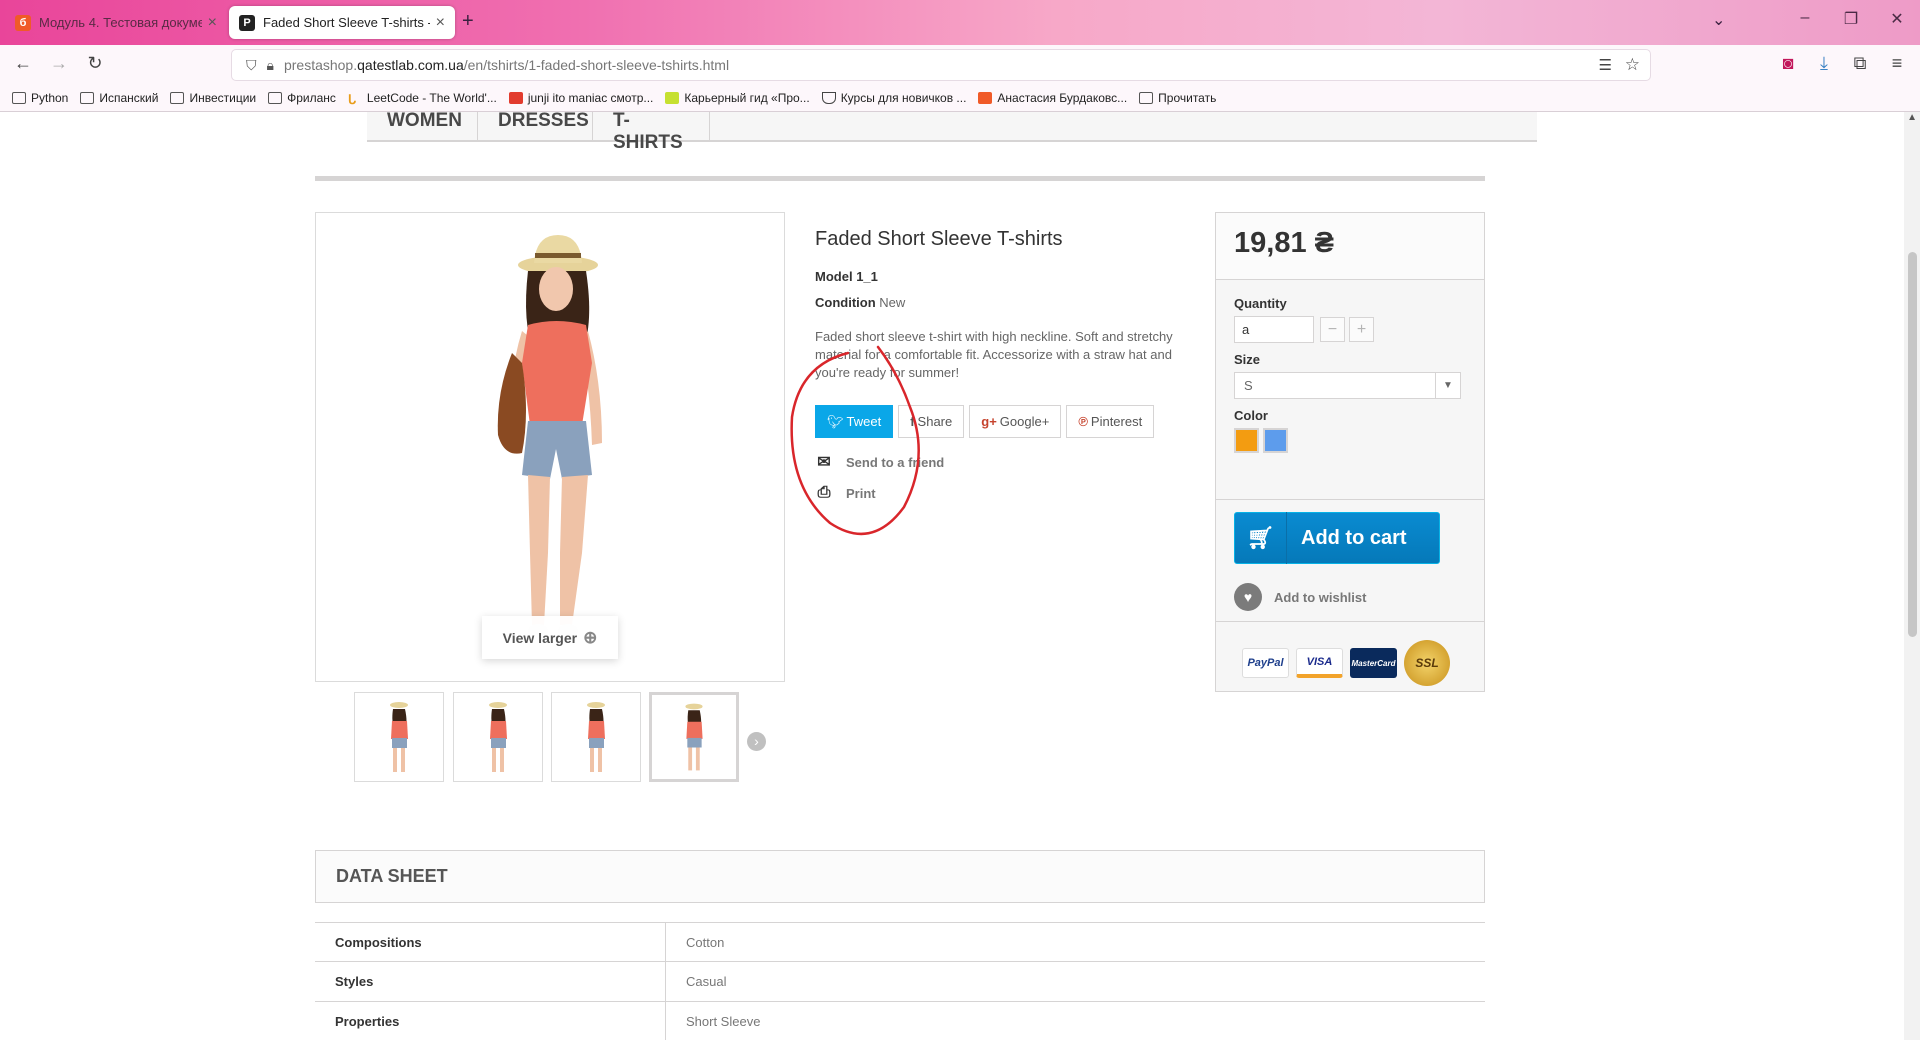 This screenshot has width=1920, height=1040. Describe the element at coordinates (540, 637) in the screenshot. I see `view-larger-label: View larger` at that location.